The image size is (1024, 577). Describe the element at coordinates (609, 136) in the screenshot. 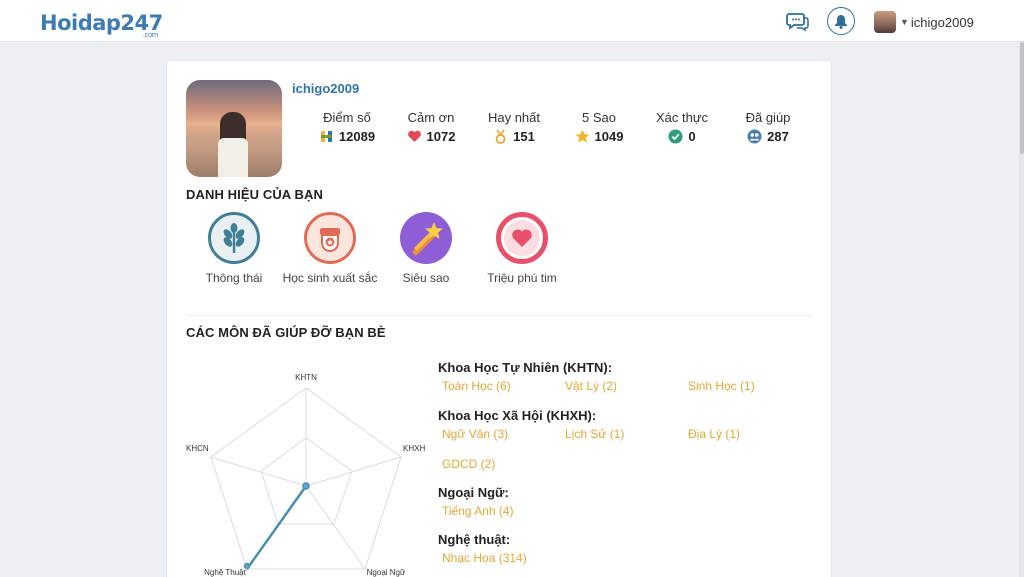

I see `stat-value: 1049` at that location.